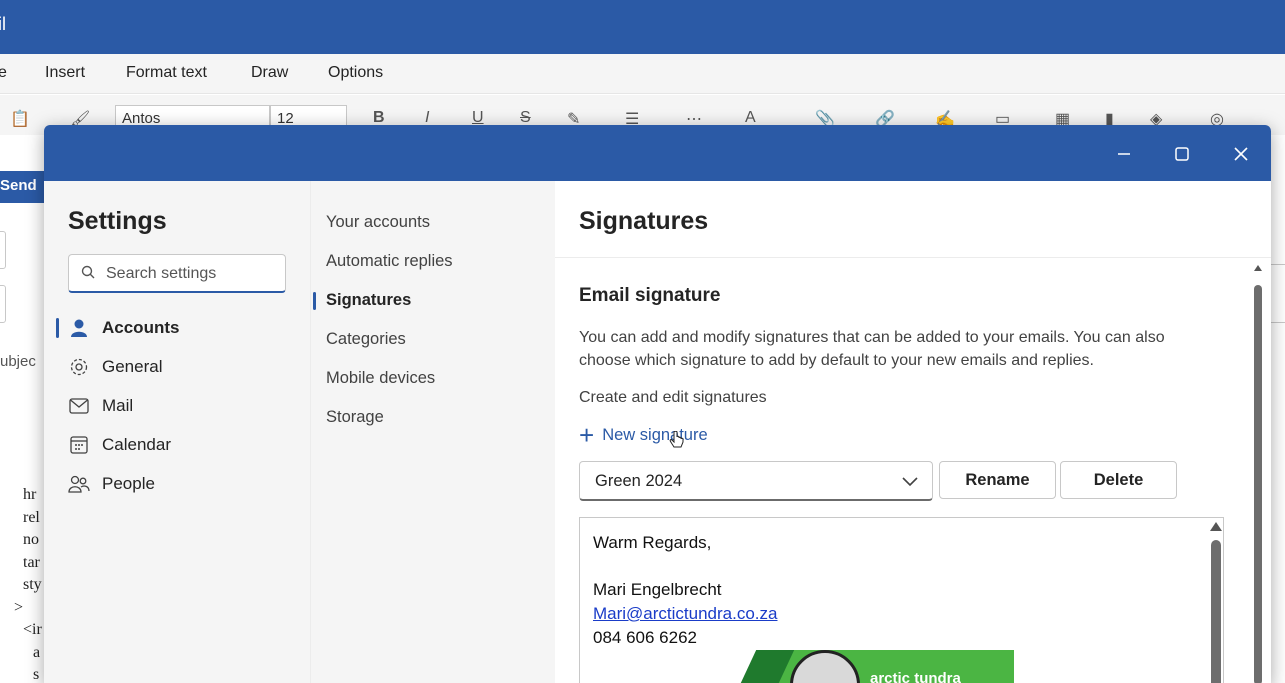  Describe the element at coordinates (32, 584) in the screenshot. I see `body-line: sty` at that location.